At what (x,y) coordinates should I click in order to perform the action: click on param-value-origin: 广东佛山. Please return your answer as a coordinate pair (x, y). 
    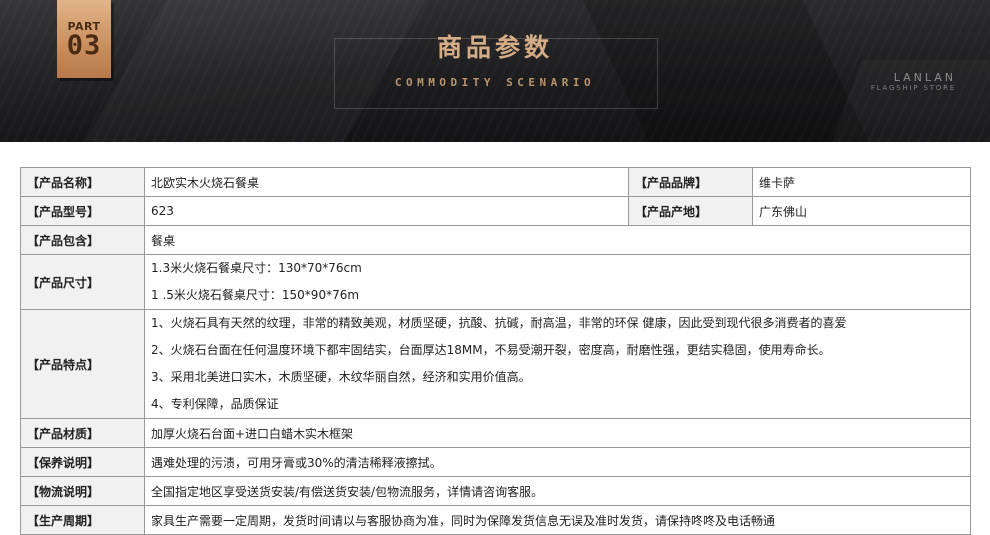
    Looking at the image, I should click on (861, 211).